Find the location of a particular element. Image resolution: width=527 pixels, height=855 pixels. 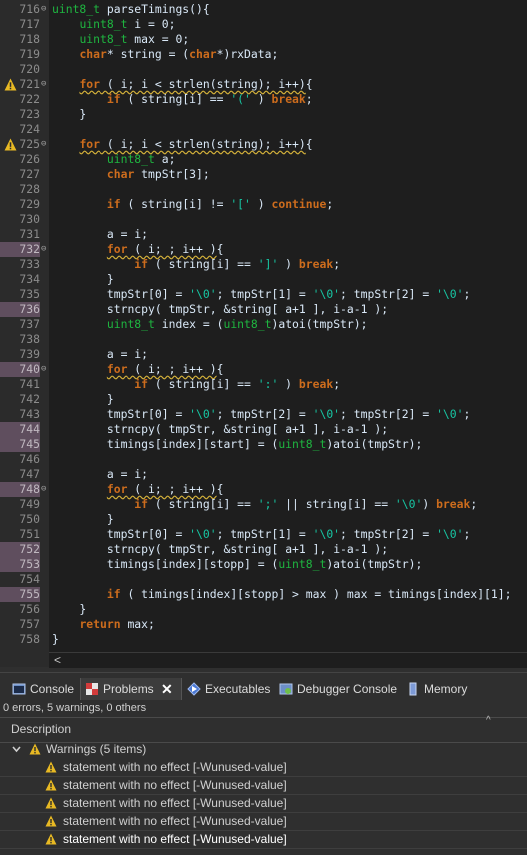

code-line: 728 is located at coordinates (263, 189).